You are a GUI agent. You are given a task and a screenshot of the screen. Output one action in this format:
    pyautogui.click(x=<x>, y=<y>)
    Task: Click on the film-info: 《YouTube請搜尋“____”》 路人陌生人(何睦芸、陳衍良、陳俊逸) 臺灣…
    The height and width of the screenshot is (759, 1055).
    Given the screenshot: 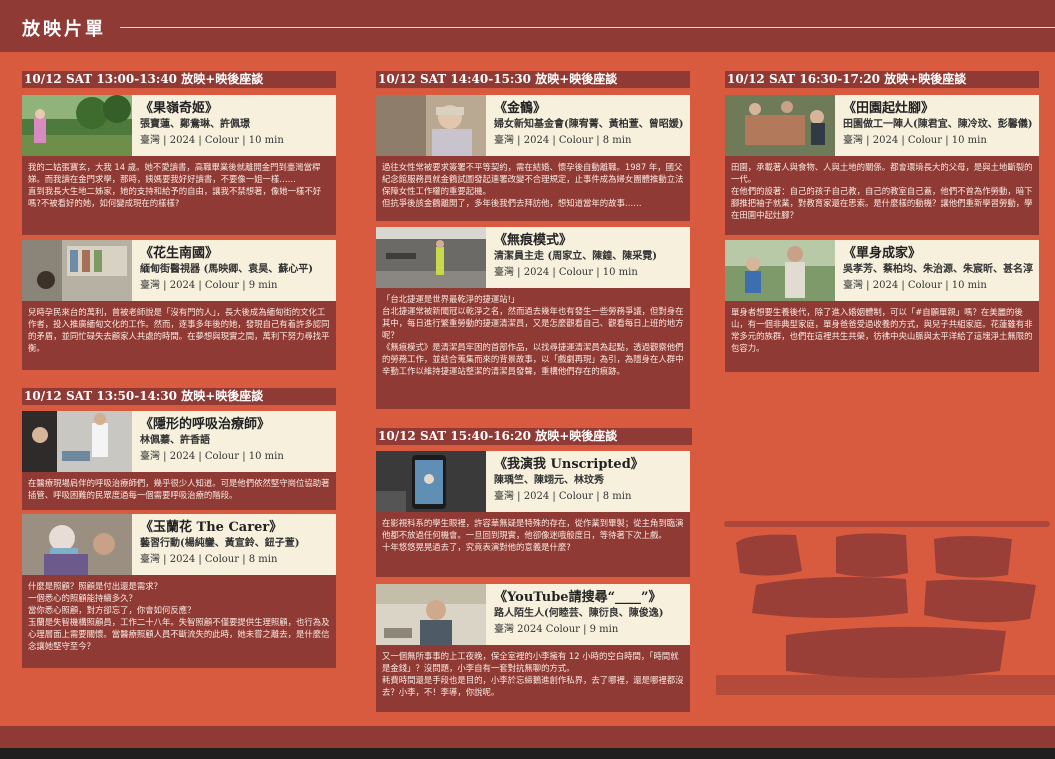 What is the action you would take?
    pyautogui.click(x=588, y=614)
    